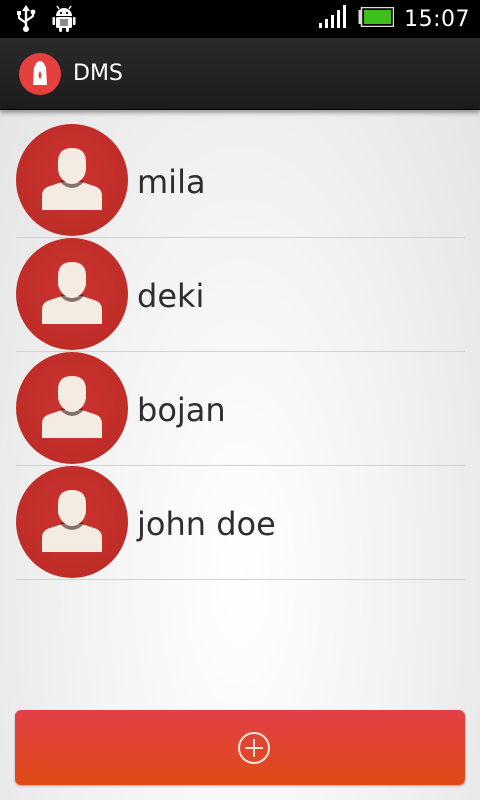 The width and height of the screenshot is (480, 800). Describe the element at coordinates (181, 410) in the screenshot. I see `user-name: bojan` at that location.